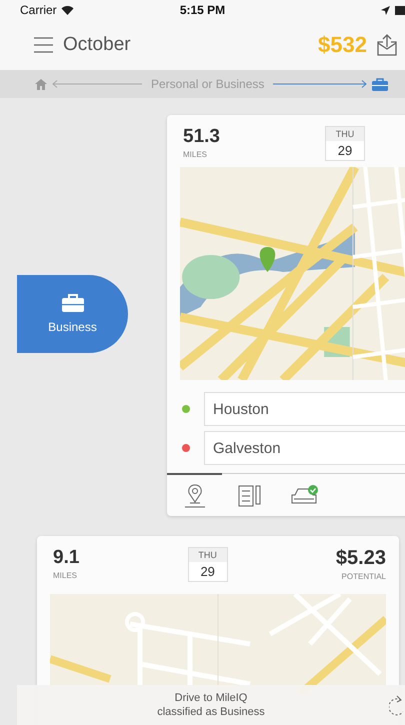 The image size is (405, 725). Describe the element at coordinates (72, 314) in the screenshot. I see `business-button: Business` at that location.